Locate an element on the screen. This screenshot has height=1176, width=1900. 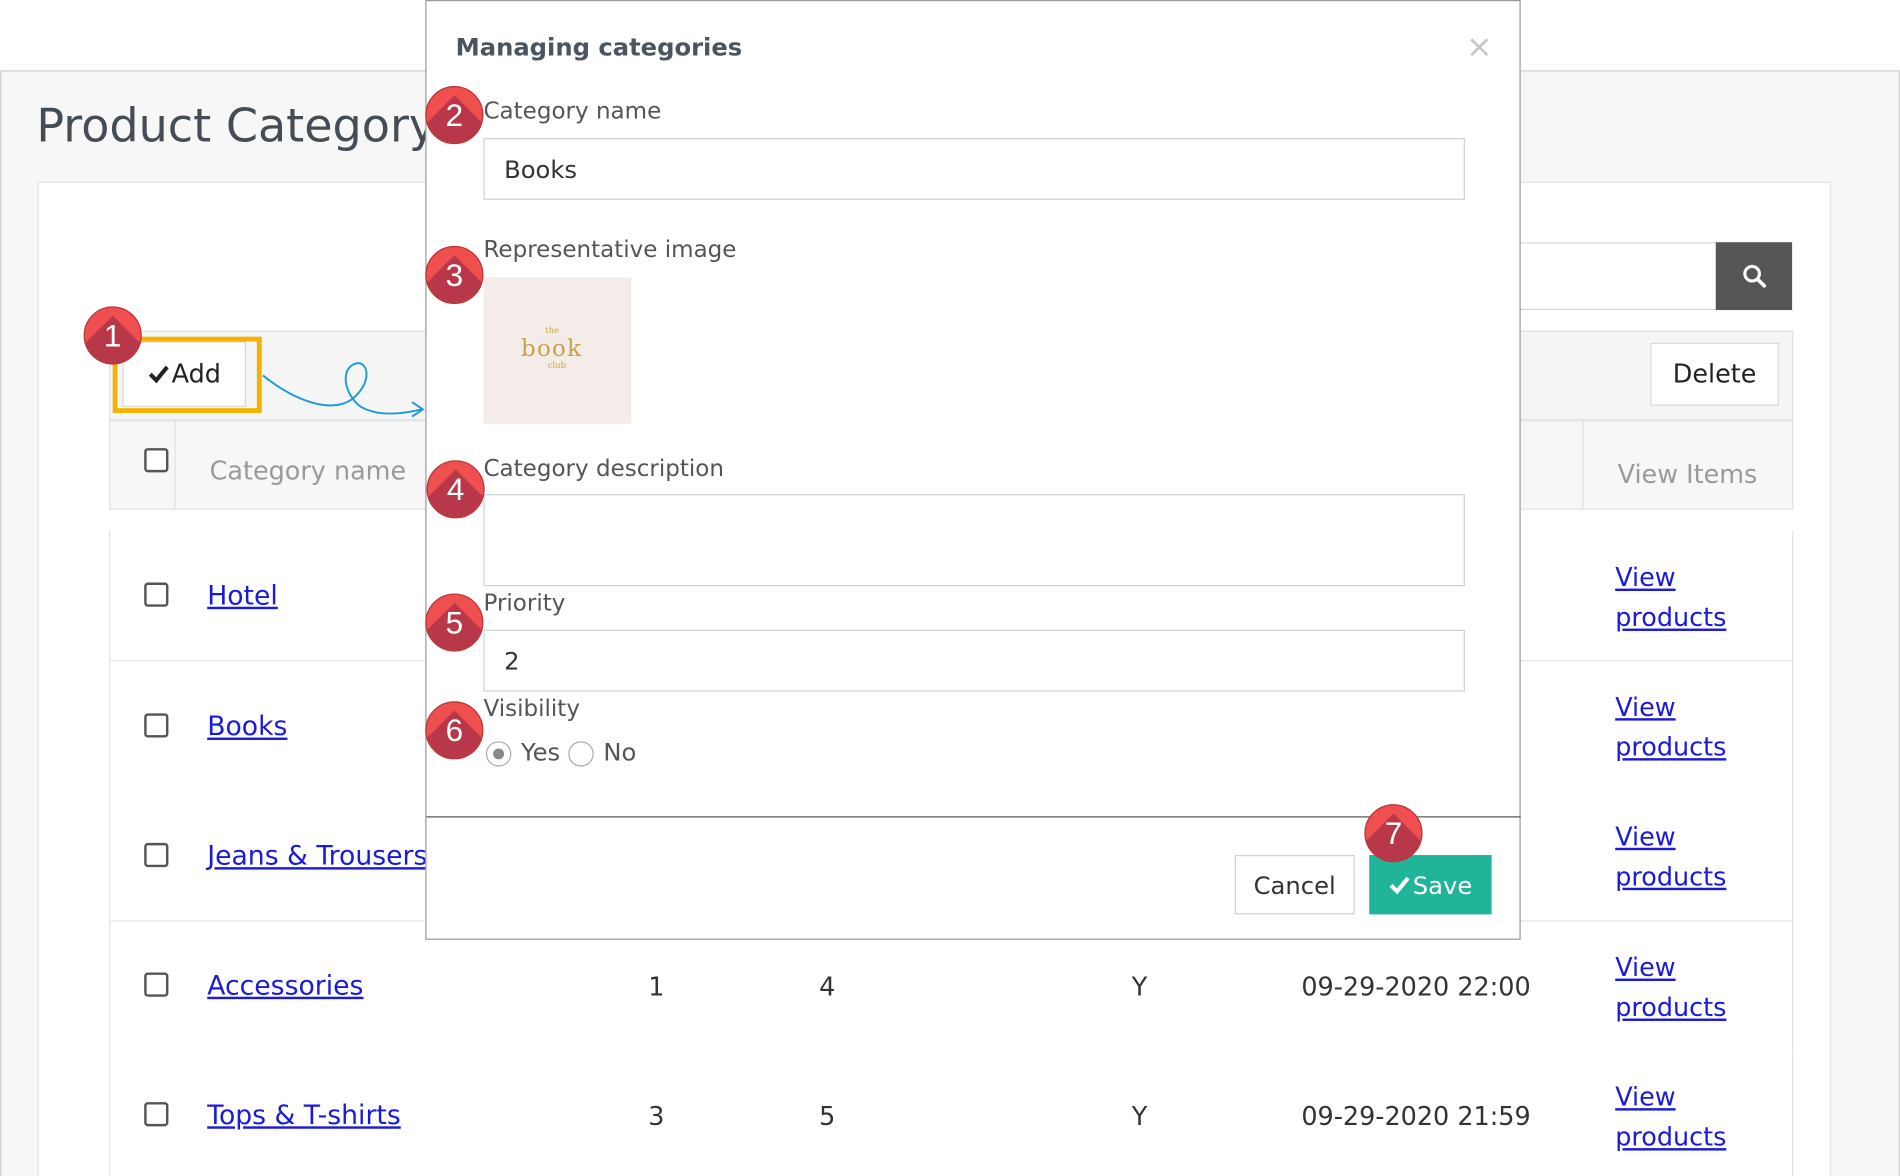
step-number: 4 is located at coordinates (455, 488).